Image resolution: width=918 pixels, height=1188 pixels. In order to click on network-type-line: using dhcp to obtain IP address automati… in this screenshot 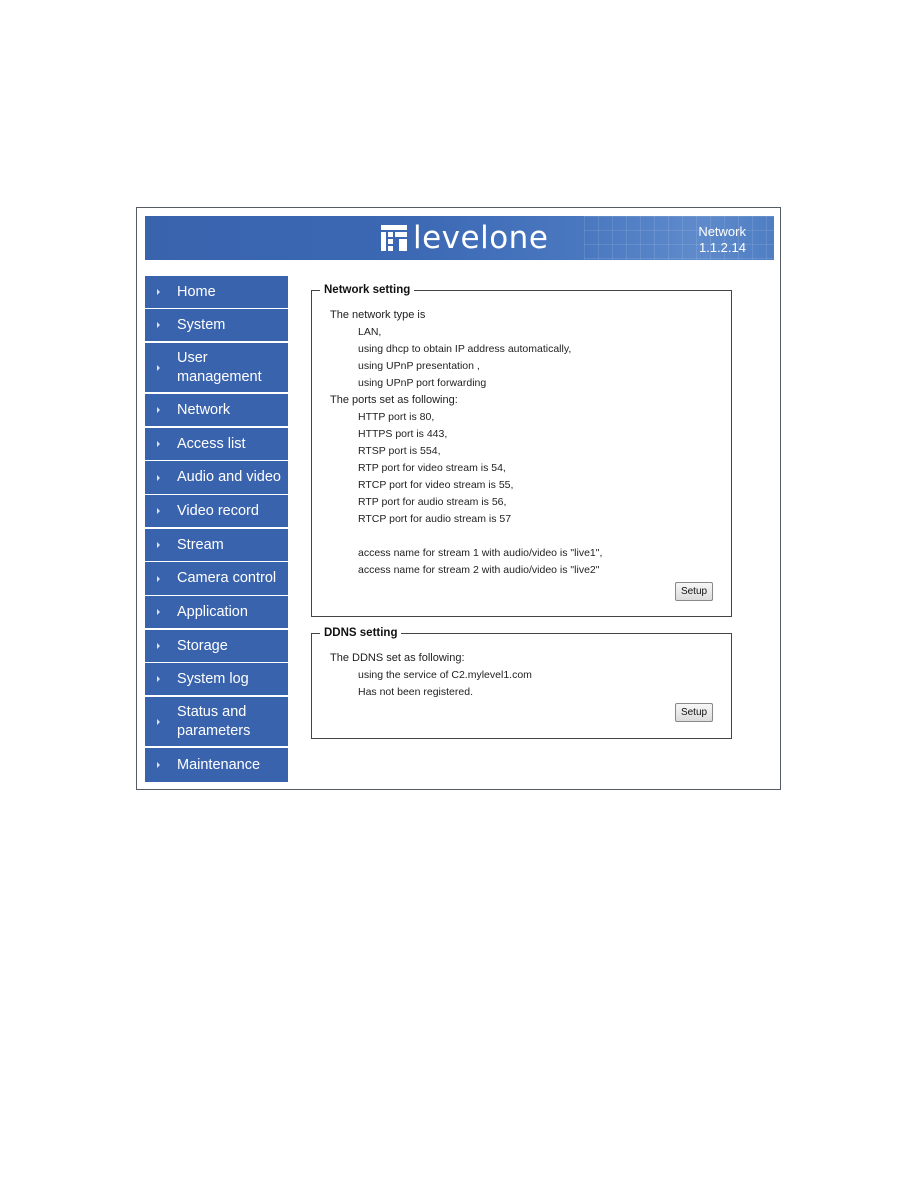, I will do `click(465, 349)`.